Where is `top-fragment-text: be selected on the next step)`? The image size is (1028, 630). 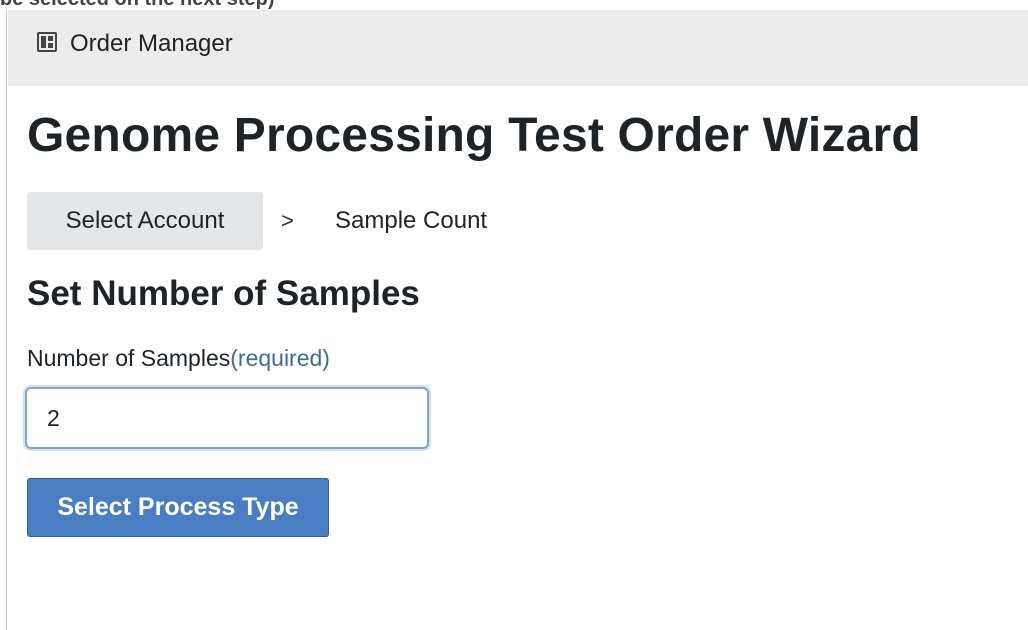 top-fragment-text: be selected on the next step) is located at coordinates (137, 5).